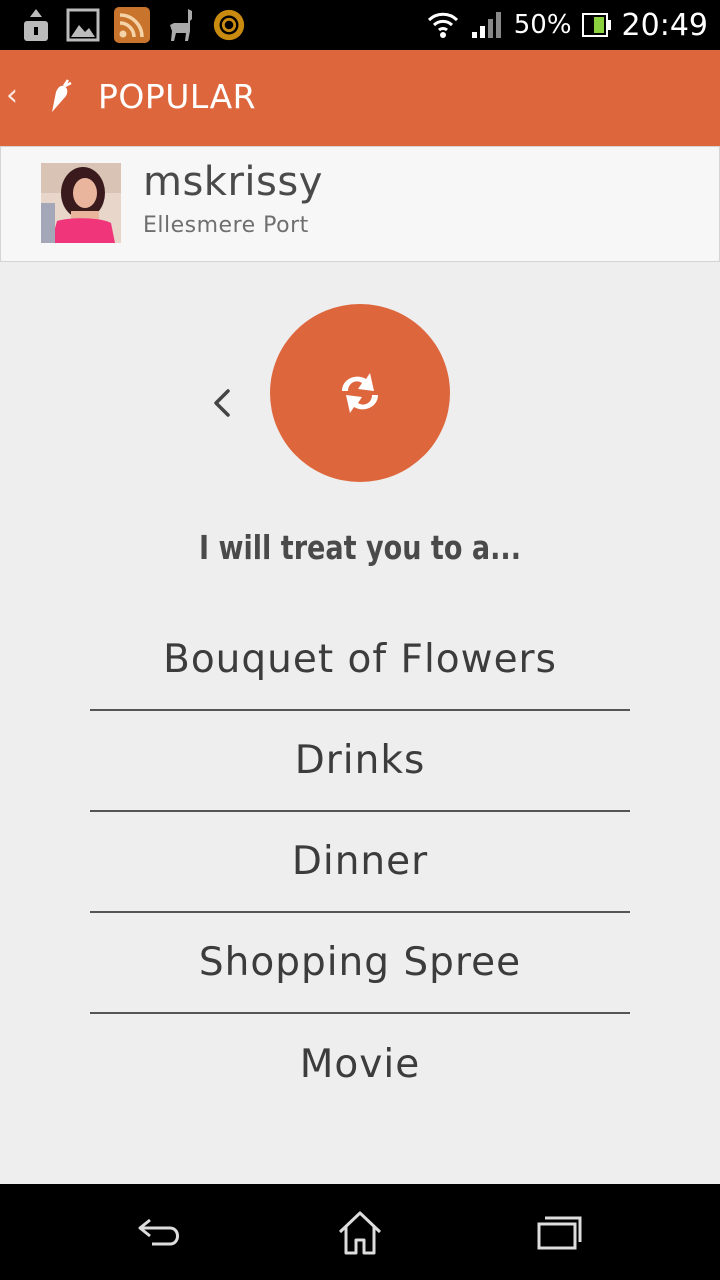  What do you see at coordinates (226, 225) in the screenshot?
I see `profile-location: Ellesmere Port` at bounding box center [226, 225].